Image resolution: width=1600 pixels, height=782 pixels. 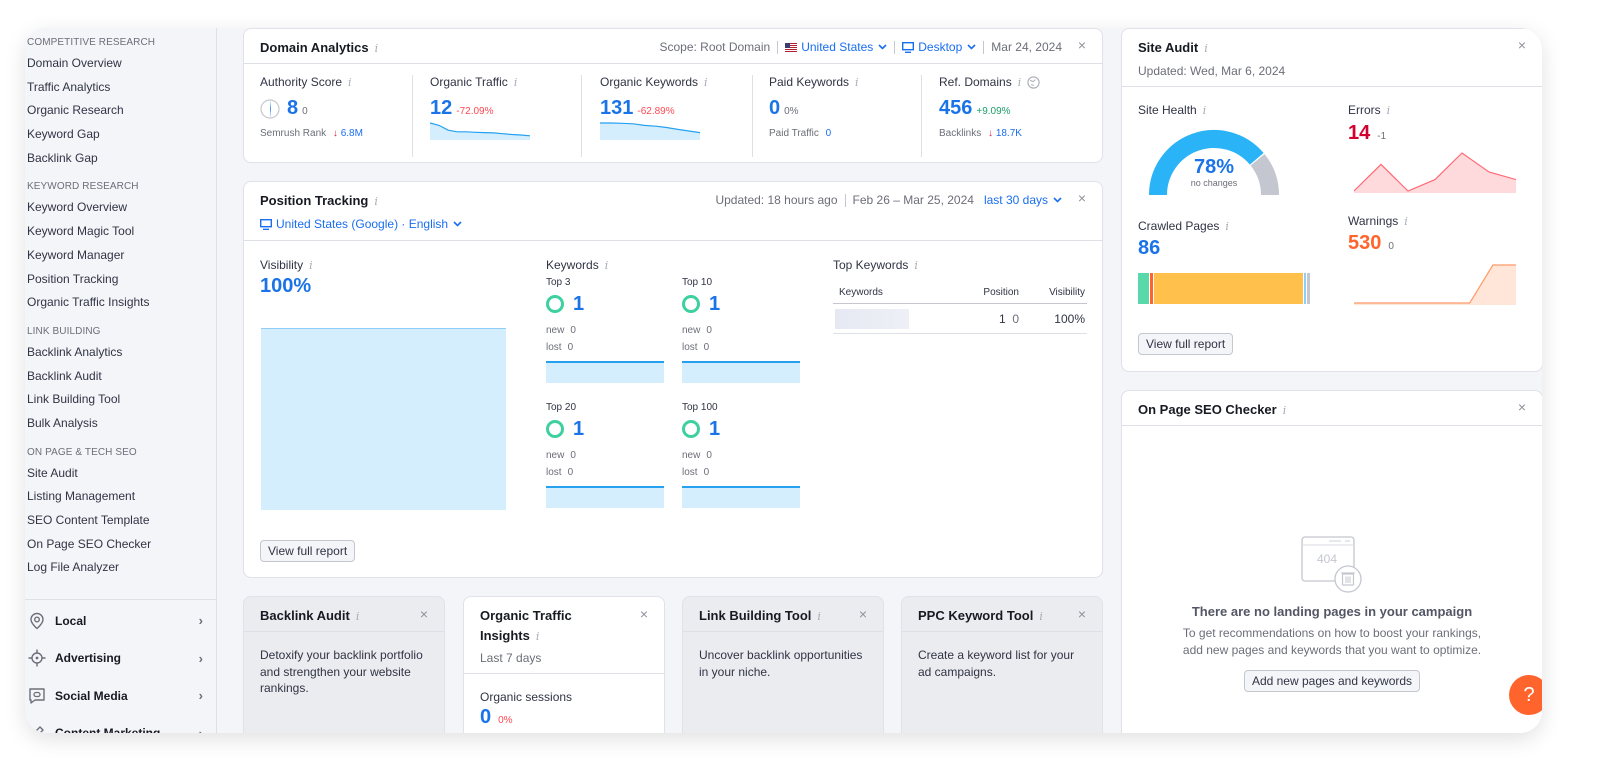 What do you see at coordinates (1053, 292) in the screenshot?
I see `column-header: Visibility` at bounding box center [1053, 292].